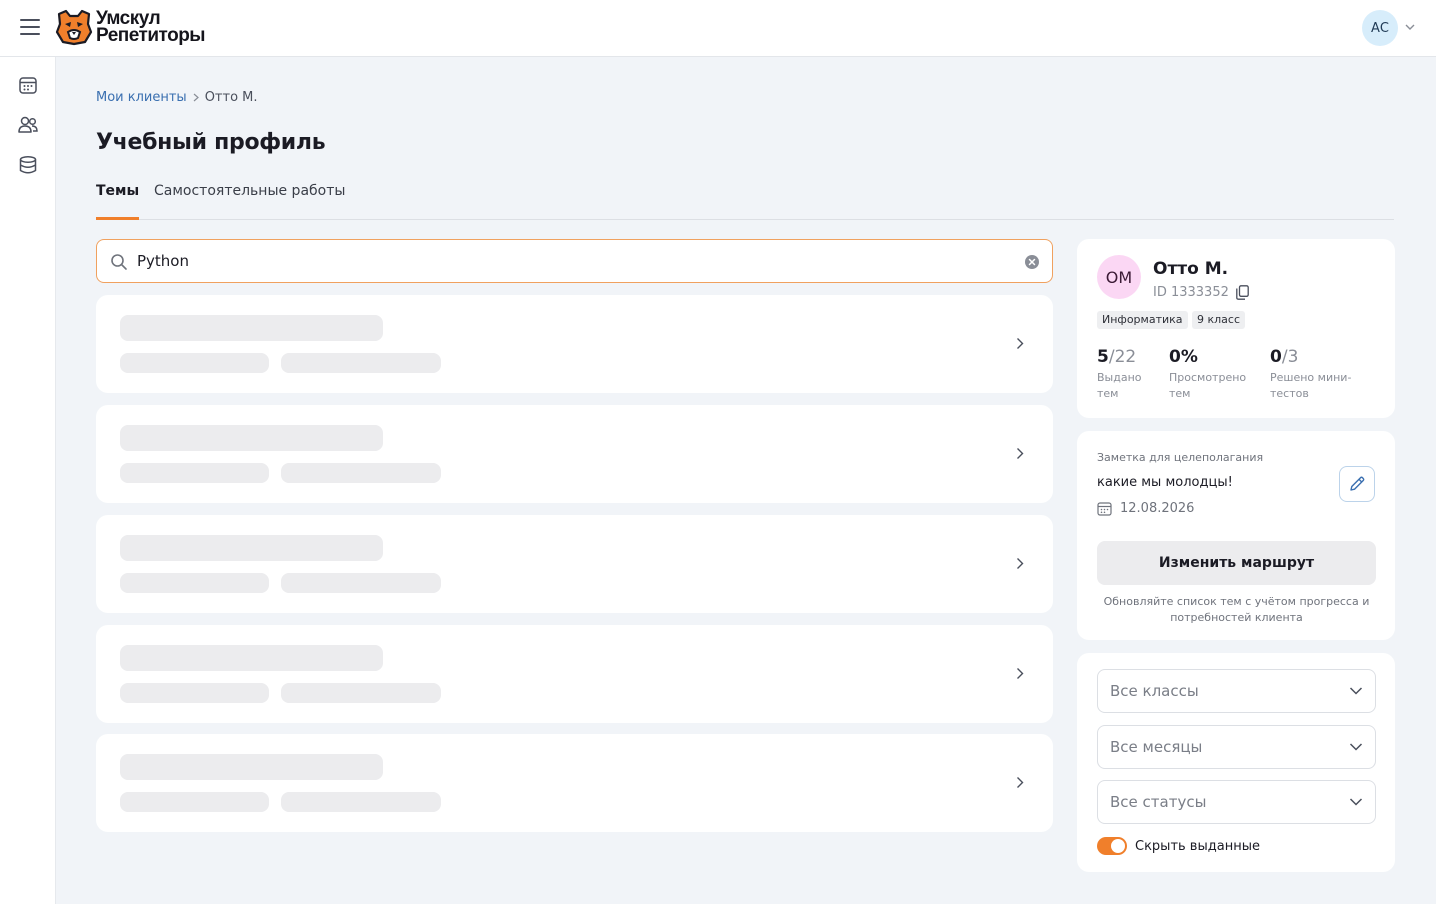  Describe the element at coordinates (1380, 28) in the screenshot. I see `user-avatar: АС` at that location.